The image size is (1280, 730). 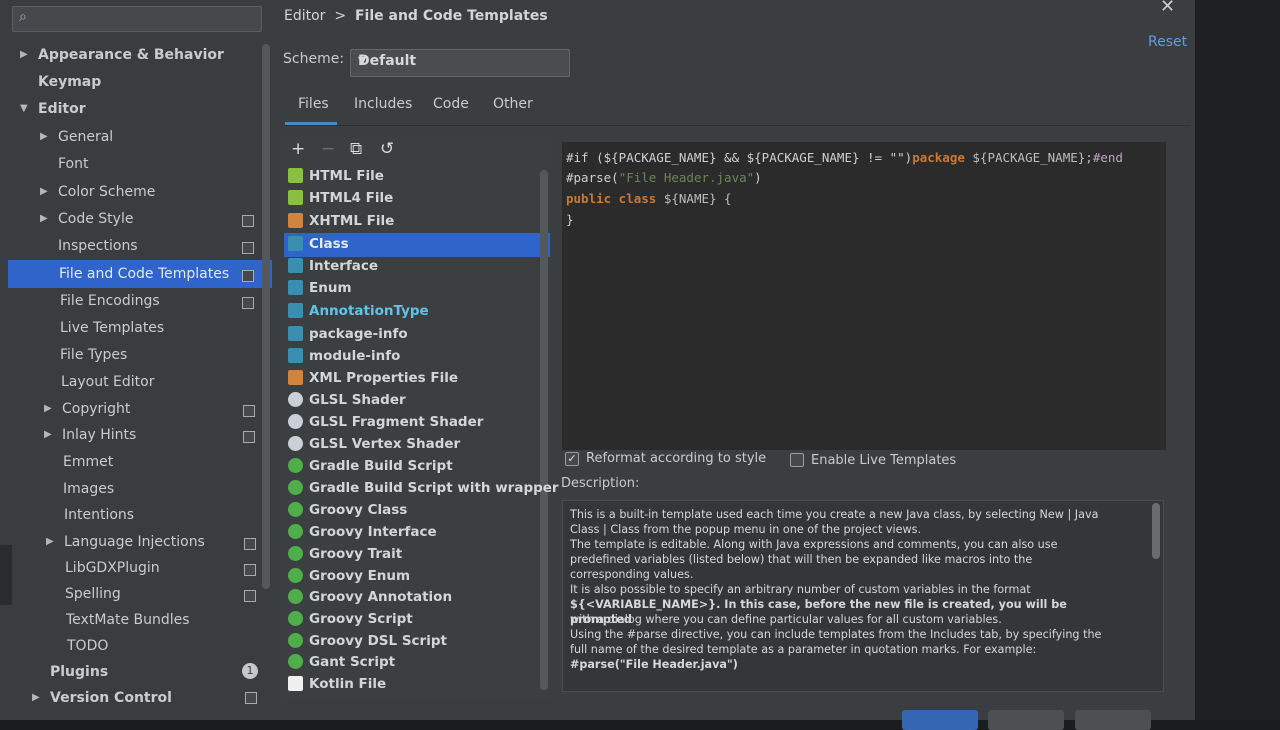 I want to click on copy-icon: ⧉, so click(x=356, y=149).